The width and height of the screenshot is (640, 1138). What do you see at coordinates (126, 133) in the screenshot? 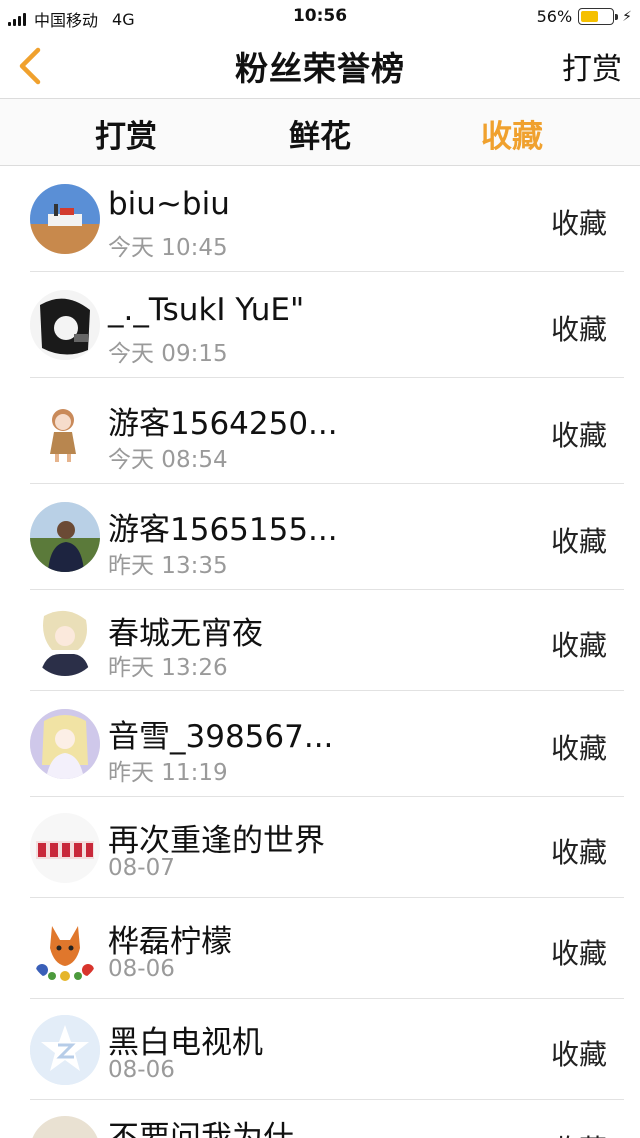
I see `tab-reward: 打赏` at bounding box center [126, 133].